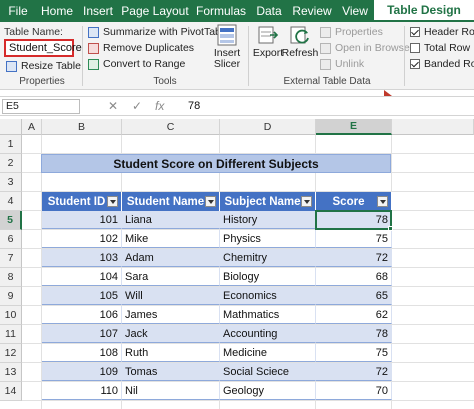 Image resolution: width=474 pixels, height=409 pixels. What do you see at coordinates (300, 41) in the screenshot?
I see `refresh-button: Refresh` at bounding box center [300, 41].